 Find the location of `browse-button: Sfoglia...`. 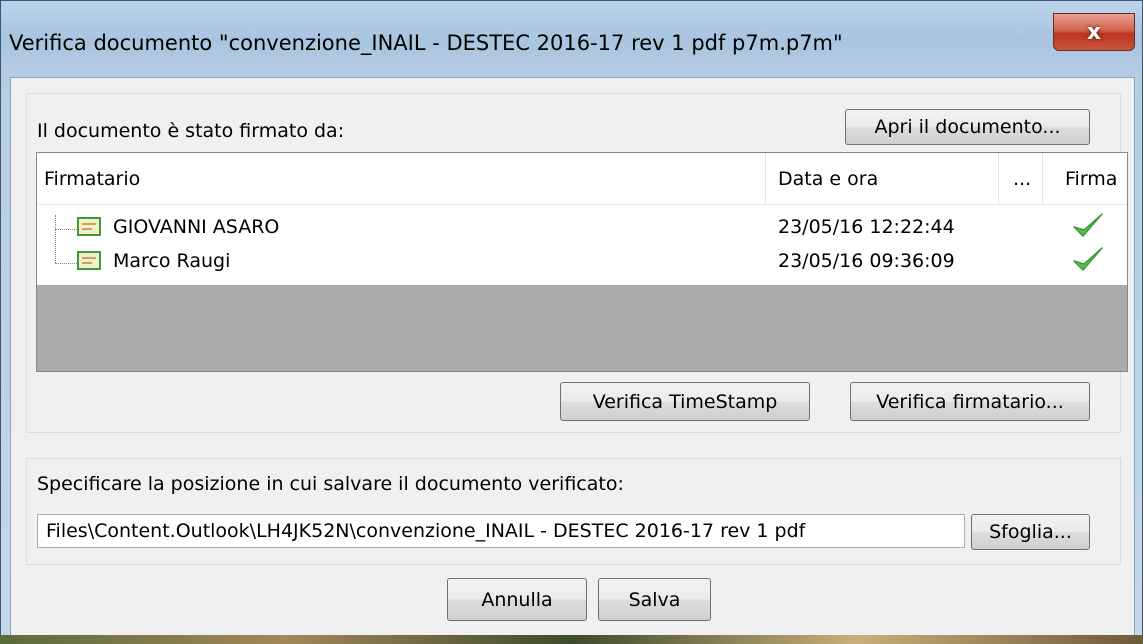

browse-button: Sfoglia... is located at coordinates (1030, 532).